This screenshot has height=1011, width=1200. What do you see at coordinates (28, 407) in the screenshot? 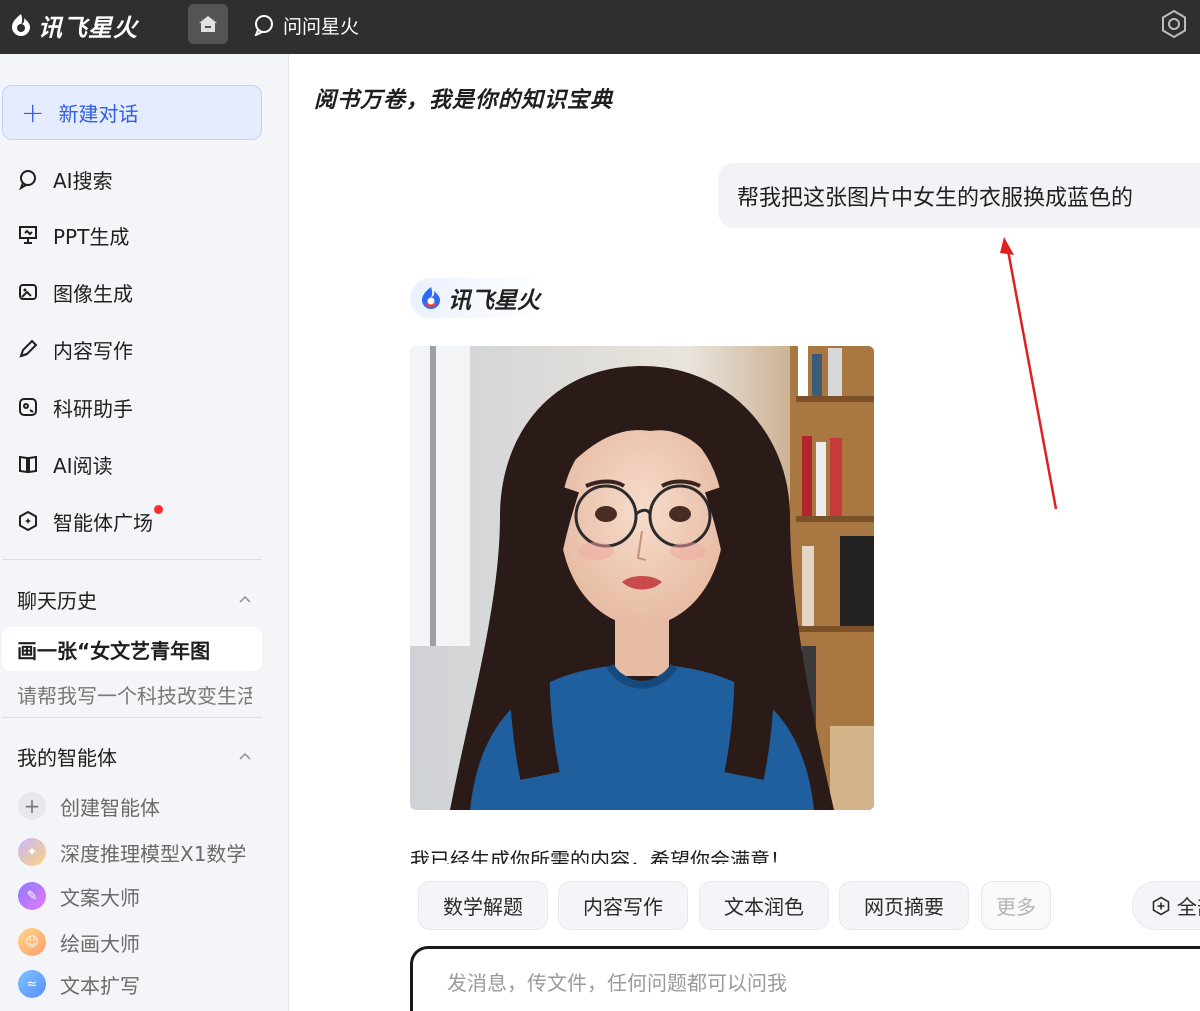
I see `research-icon` at bounding box center [28, 407].